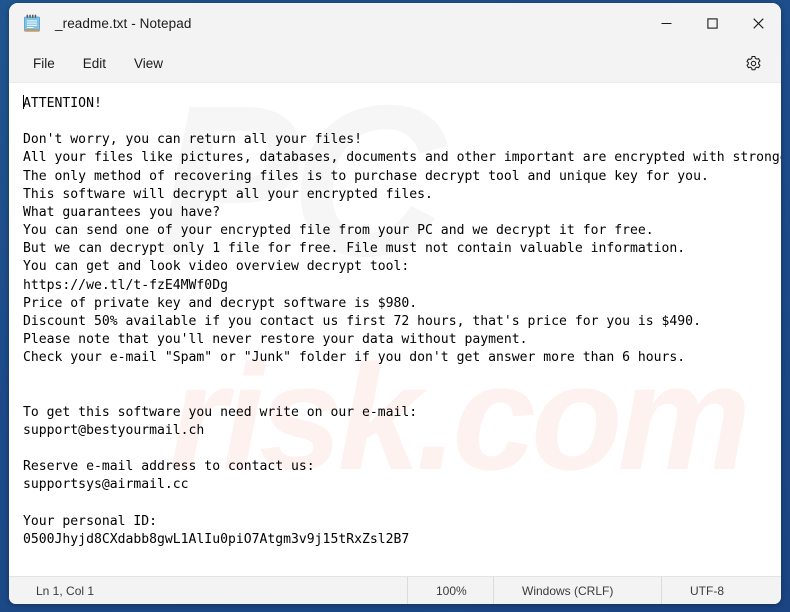 The height and width of the screenshot is (612, 790). What do you see at coordinates (395, 63) in the screenshot?
I see `menu-bar: File Edit View` at bounding box center [395, 63].